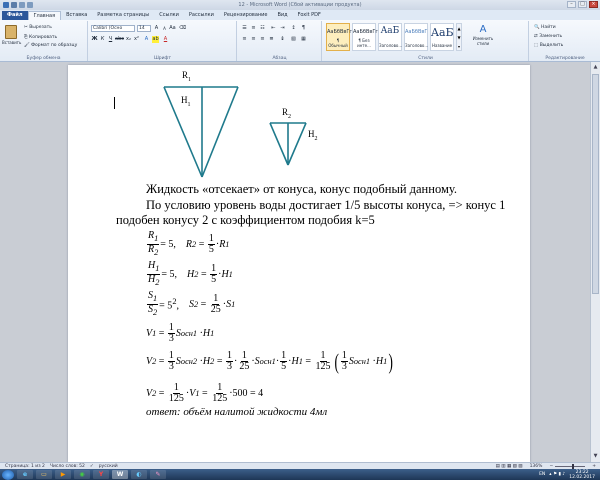 This screenshot has width=600, height=480. What do you see at coordinates (44, 15) in the screenshot?
I see `tab-home: Главная` at bounding box center [44, 15].